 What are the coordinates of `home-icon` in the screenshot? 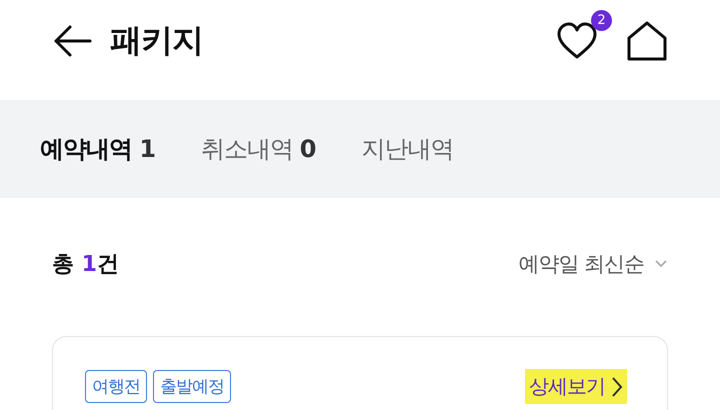 It's located at (647, 41).